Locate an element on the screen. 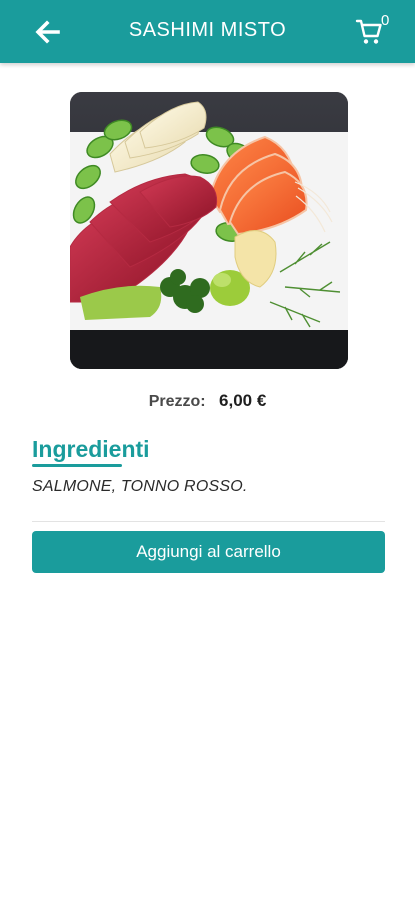 Image resolution: width=415 pixels, height=900 pixels. ingredients-text: SALMONE, TONNO ROSSO. is located at coordinates (140, 486).